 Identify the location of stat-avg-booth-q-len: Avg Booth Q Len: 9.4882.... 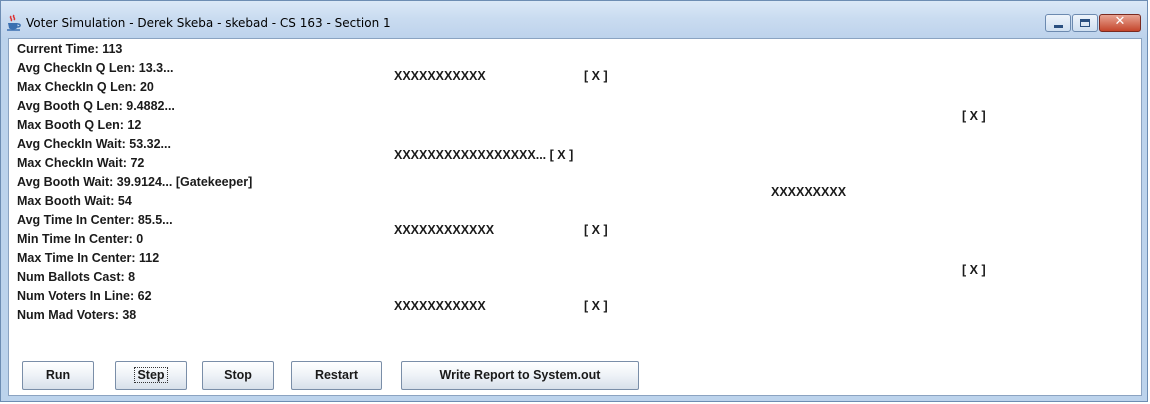
(96, 106).